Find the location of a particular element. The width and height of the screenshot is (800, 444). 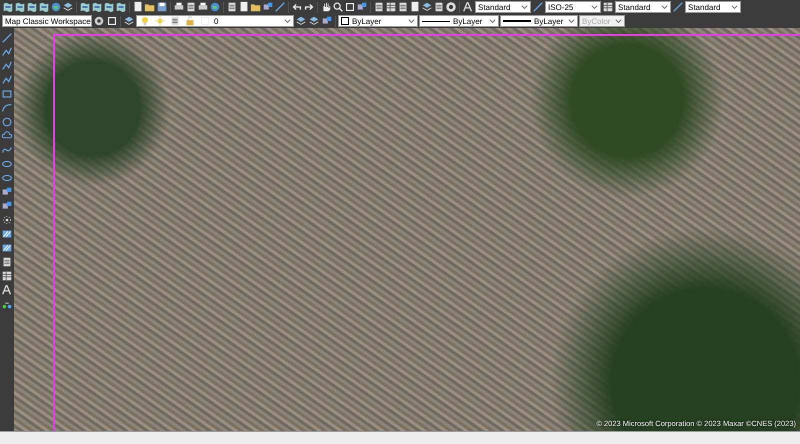

lineweight-sample is located at coordinates (517, 21).